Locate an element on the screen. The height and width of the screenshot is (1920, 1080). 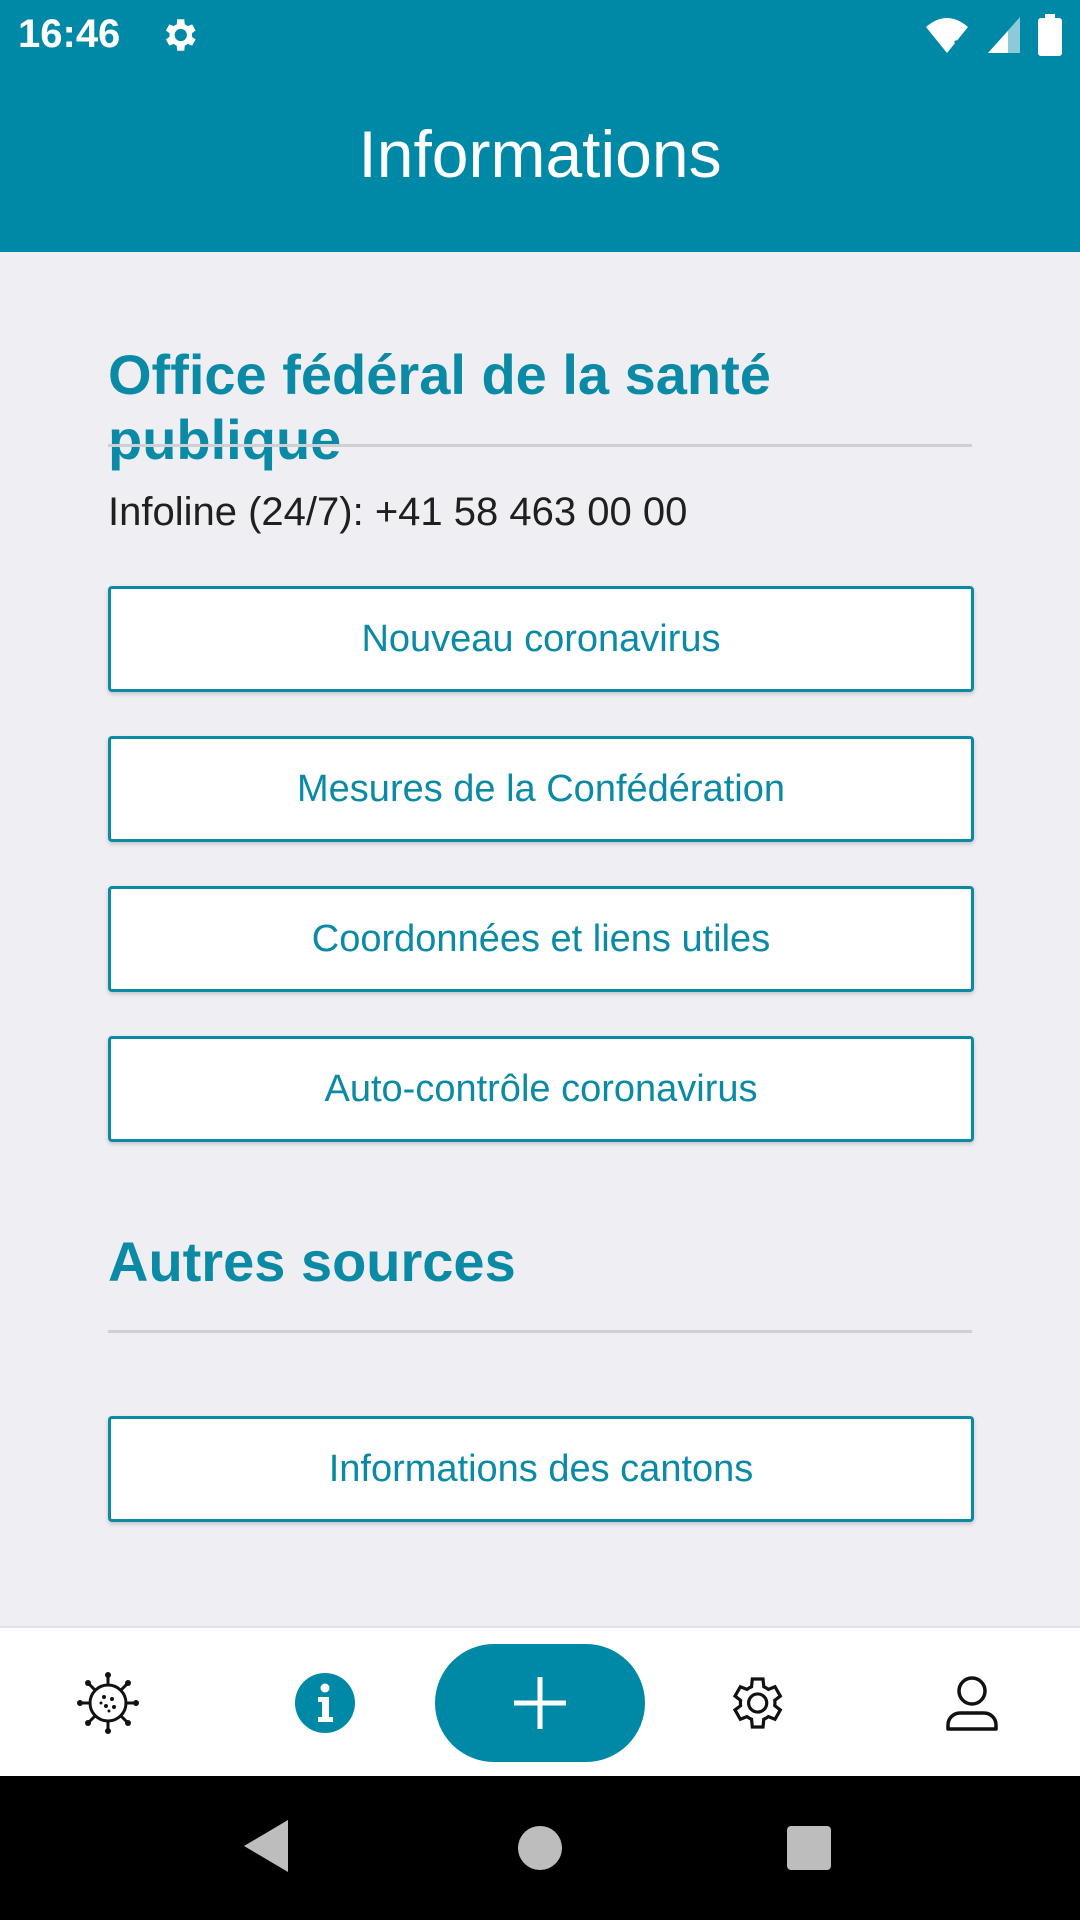
app-bar: Informations is located at coordinates (540, 163).